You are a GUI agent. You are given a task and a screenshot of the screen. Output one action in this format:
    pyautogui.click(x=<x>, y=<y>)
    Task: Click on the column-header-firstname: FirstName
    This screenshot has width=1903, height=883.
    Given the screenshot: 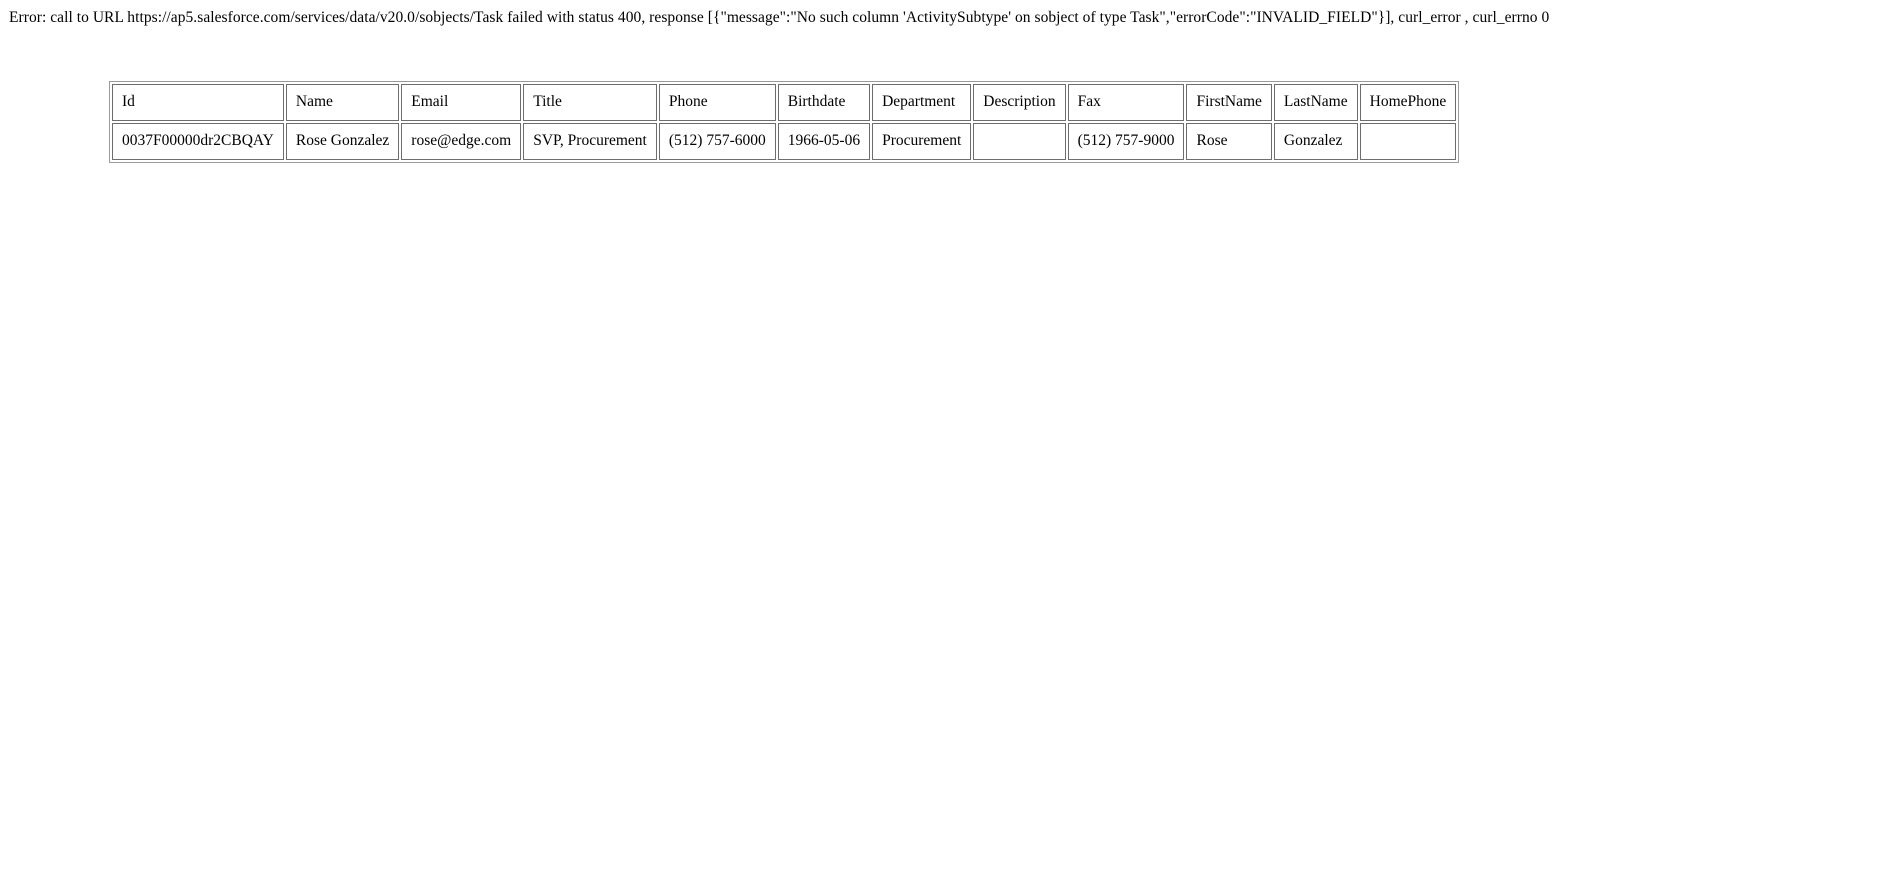 What is the action you would take?
    pyautogui.click(x=1229, y=103)
    